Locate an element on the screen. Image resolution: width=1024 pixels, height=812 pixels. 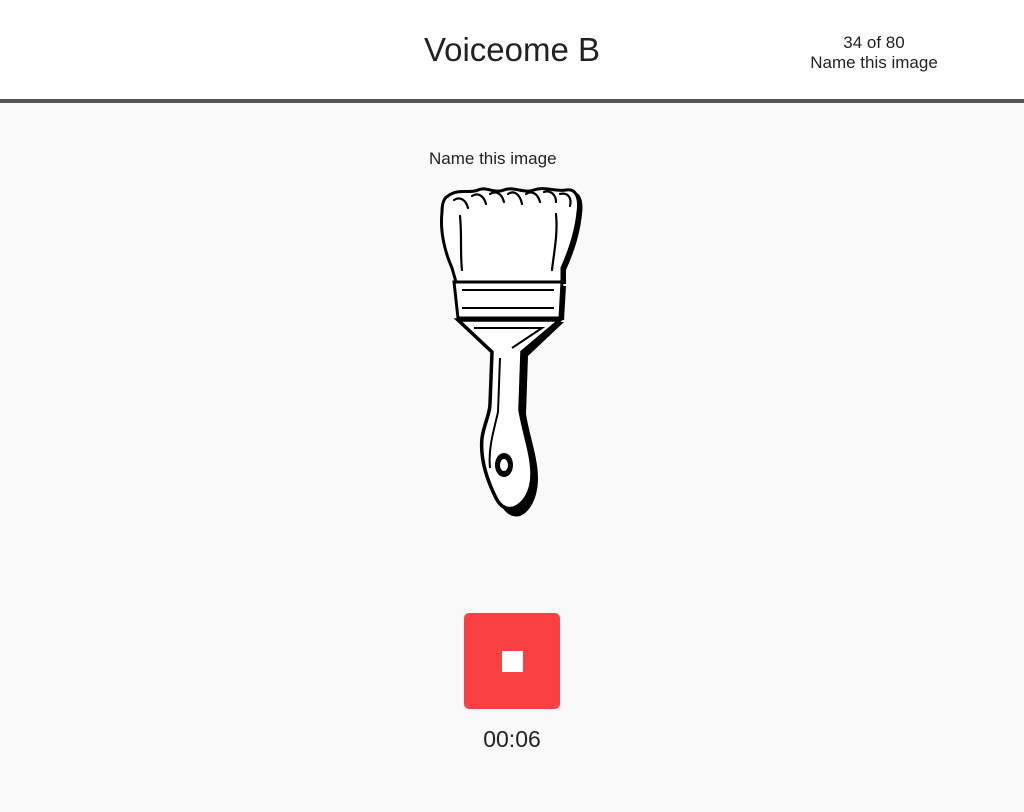
task-name: Name this image is located at coordinates (874, 62).